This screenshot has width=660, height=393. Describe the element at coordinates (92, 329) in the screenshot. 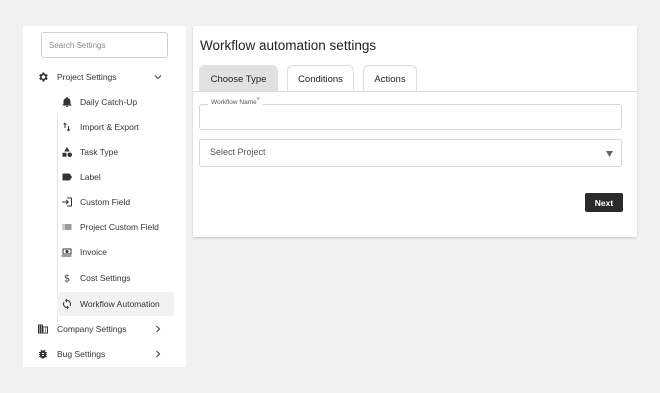

I see `group-label: Company Settings` at that location.